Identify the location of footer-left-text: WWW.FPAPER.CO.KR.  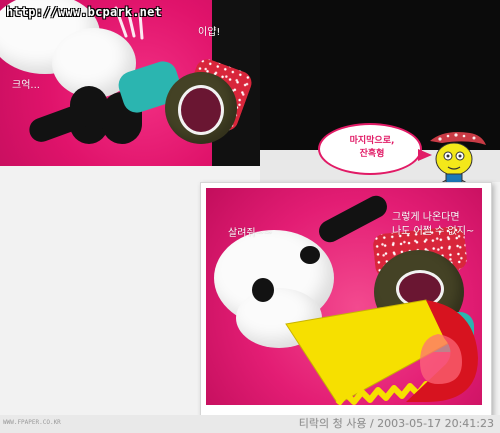
(32, 422).